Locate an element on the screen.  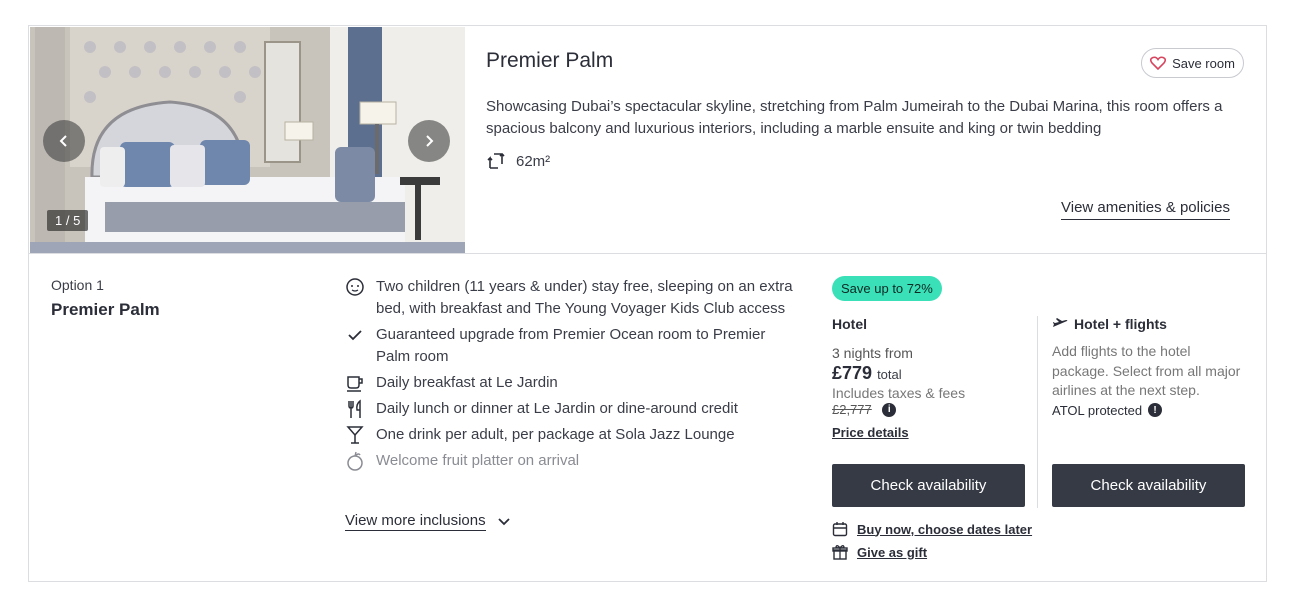
section-divider is located at coordinates (647, 253).